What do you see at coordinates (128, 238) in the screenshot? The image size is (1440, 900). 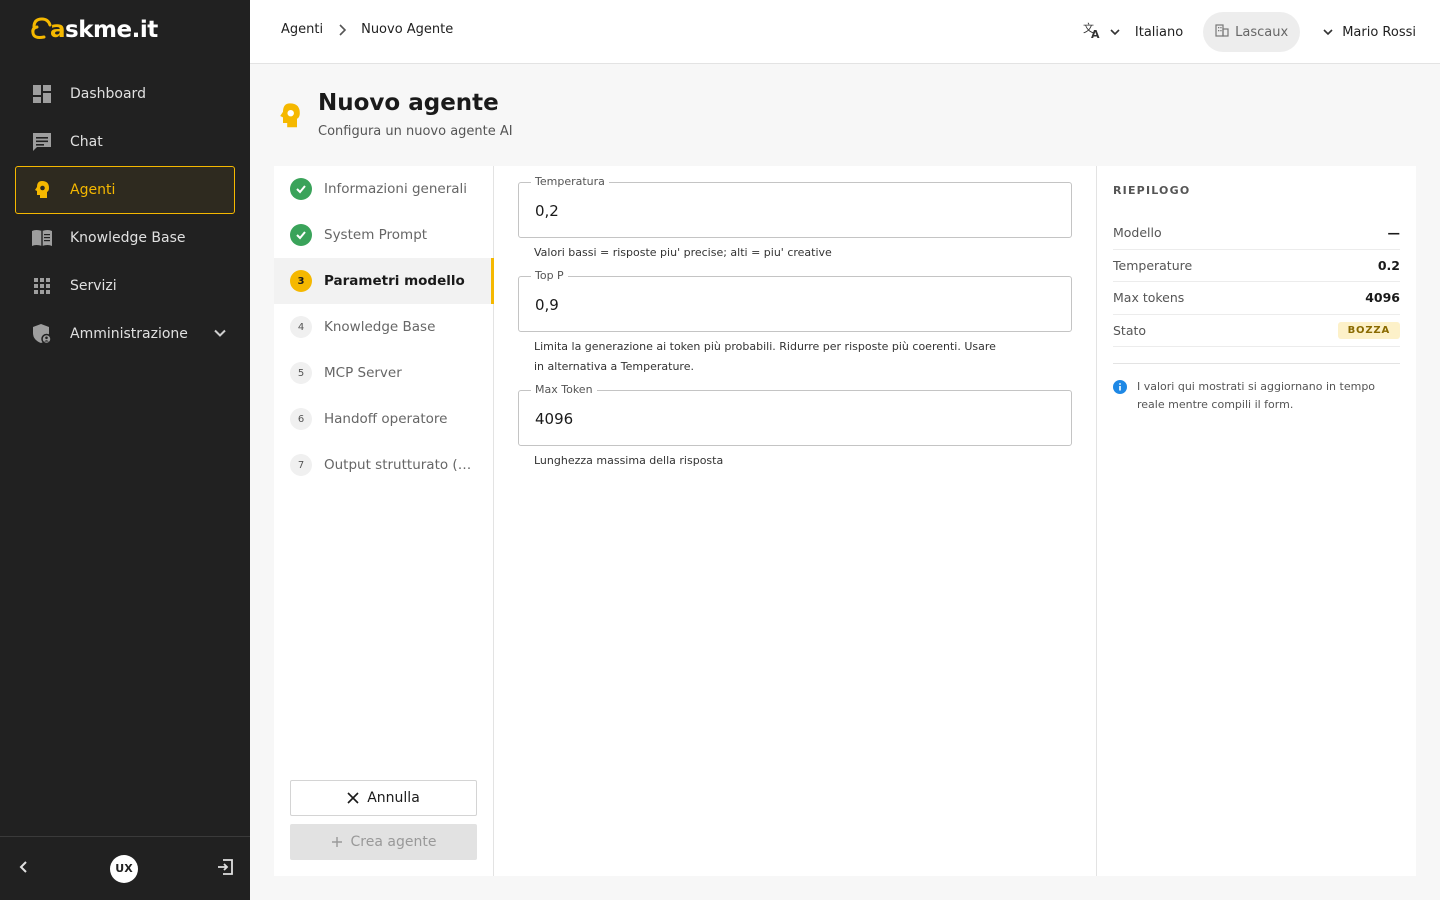 I see `sidebar-item-label: Knowledge Base` at bounding box center [128, 238].